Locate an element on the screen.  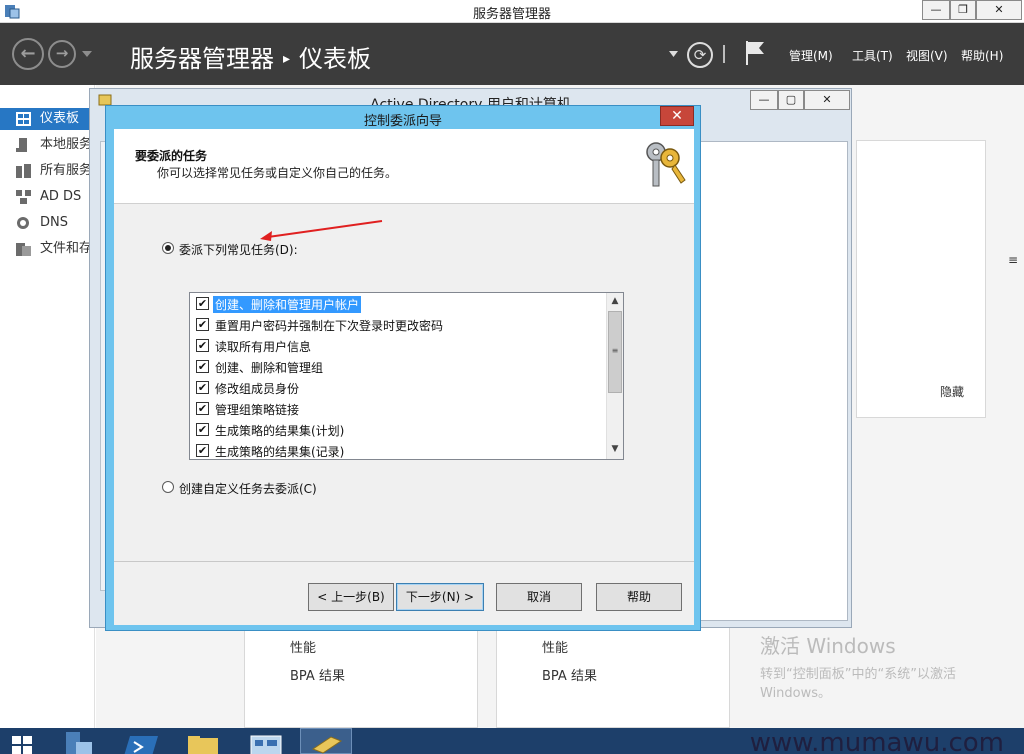
breadcrumb: 服务器管理器 ▸ 仪表板 is located at coordinates (250, 56).